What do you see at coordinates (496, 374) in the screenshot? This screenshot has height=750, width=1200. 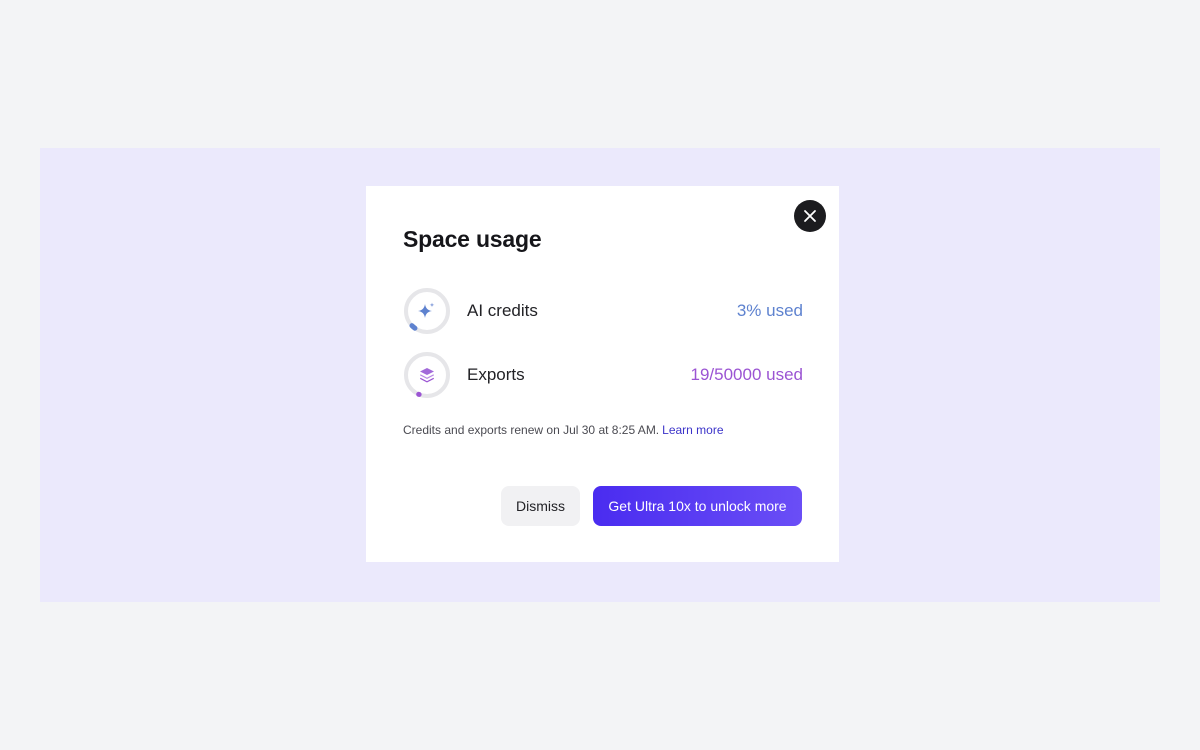 I see `usage-label: Exports` at bounding box center [496, 374].